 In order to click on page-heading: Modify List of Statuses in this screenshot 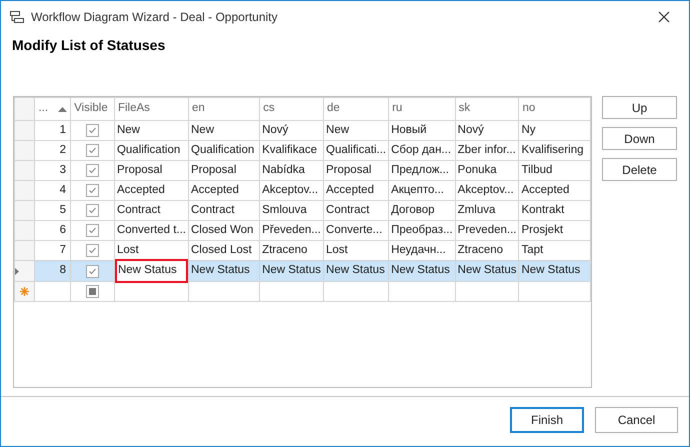, I will do `click(89, 45)`.